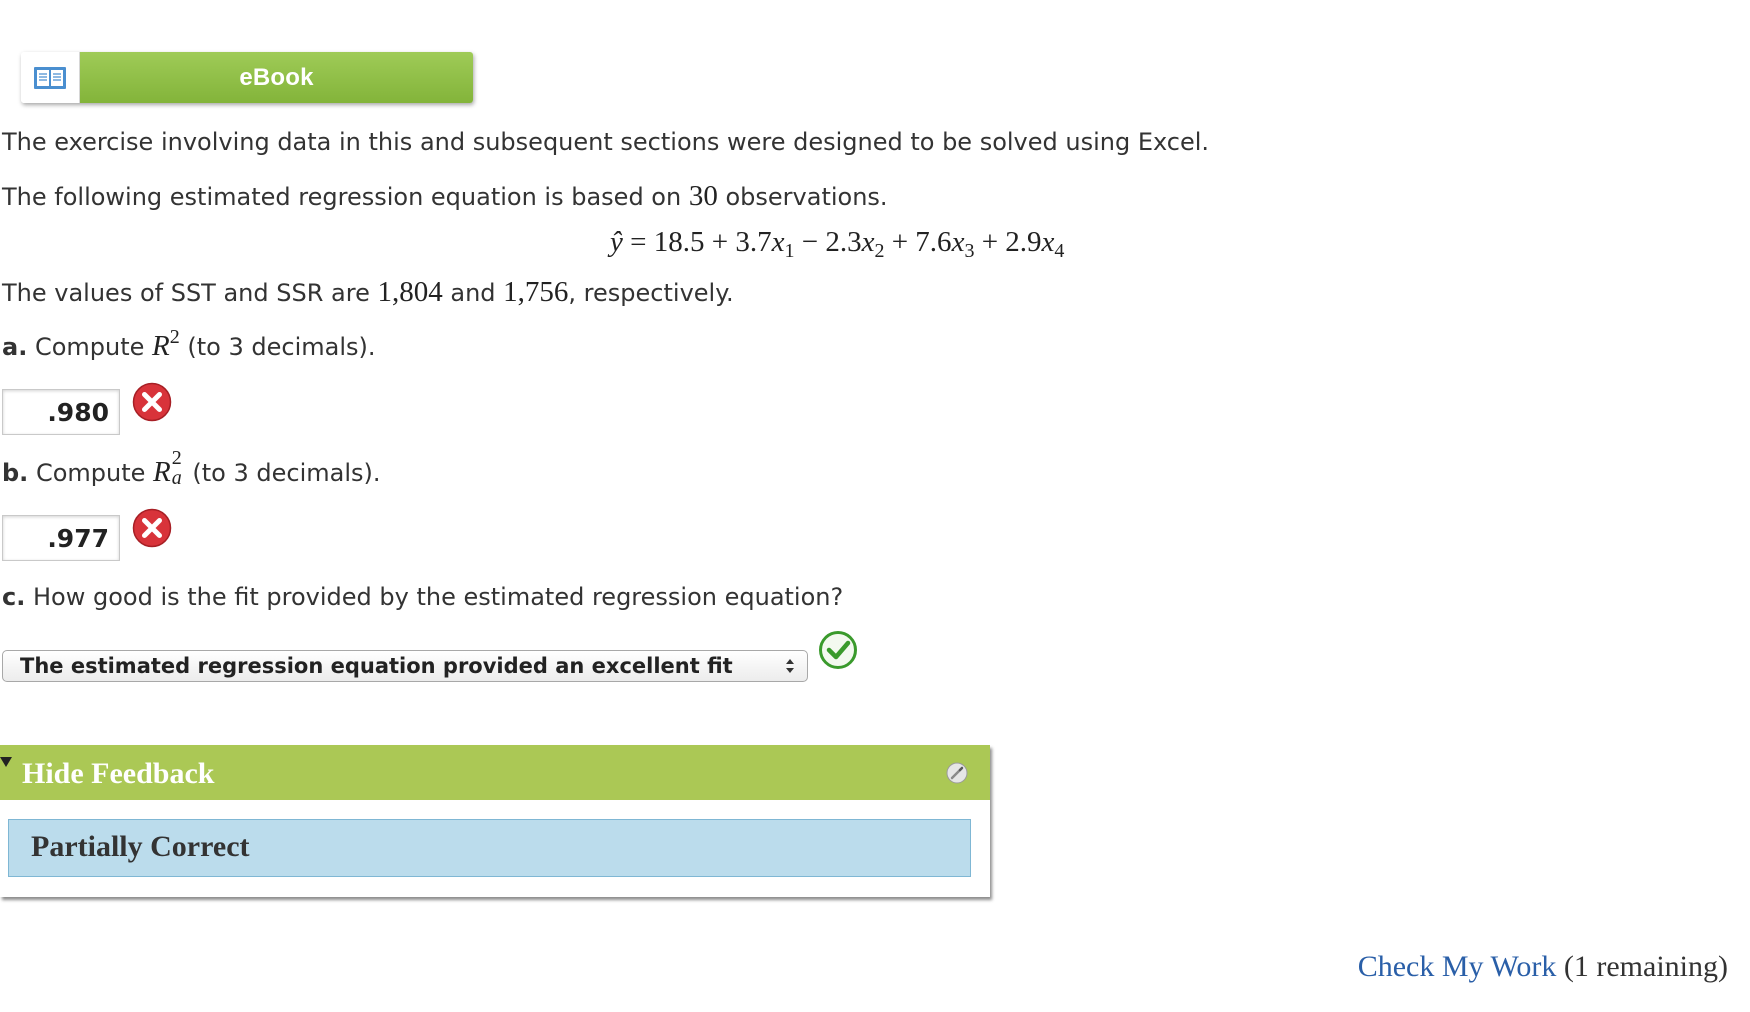 This screenshot has height=1012, width=1750. I want to click on equation-sub-2: 2, so click(879, 251).